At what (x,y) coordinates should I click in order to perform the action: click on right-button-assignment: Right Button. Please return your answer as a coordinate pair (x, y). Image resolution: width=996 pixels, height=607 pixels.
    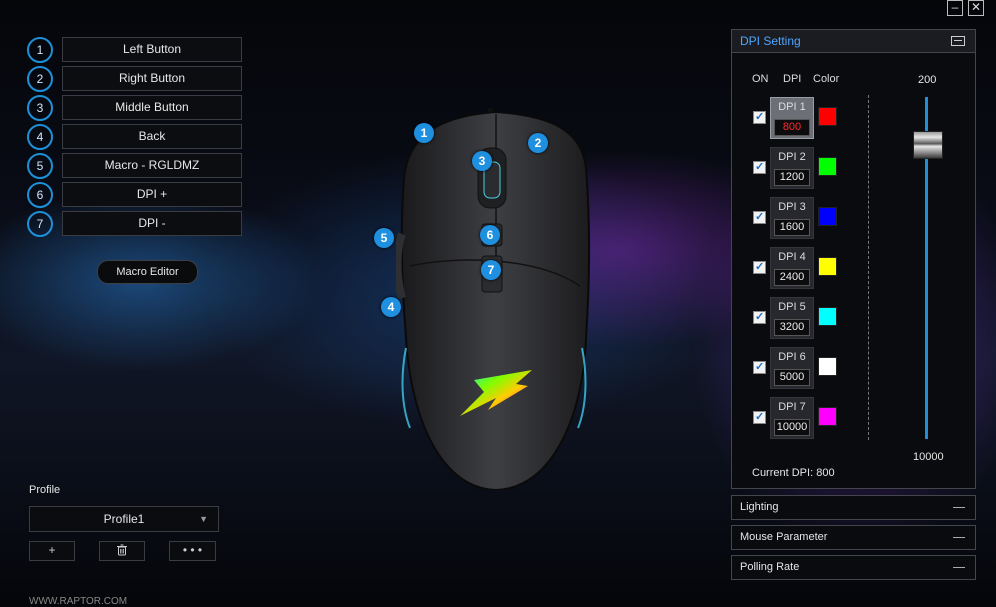
    Looking at the image, I should click on (152, 78).